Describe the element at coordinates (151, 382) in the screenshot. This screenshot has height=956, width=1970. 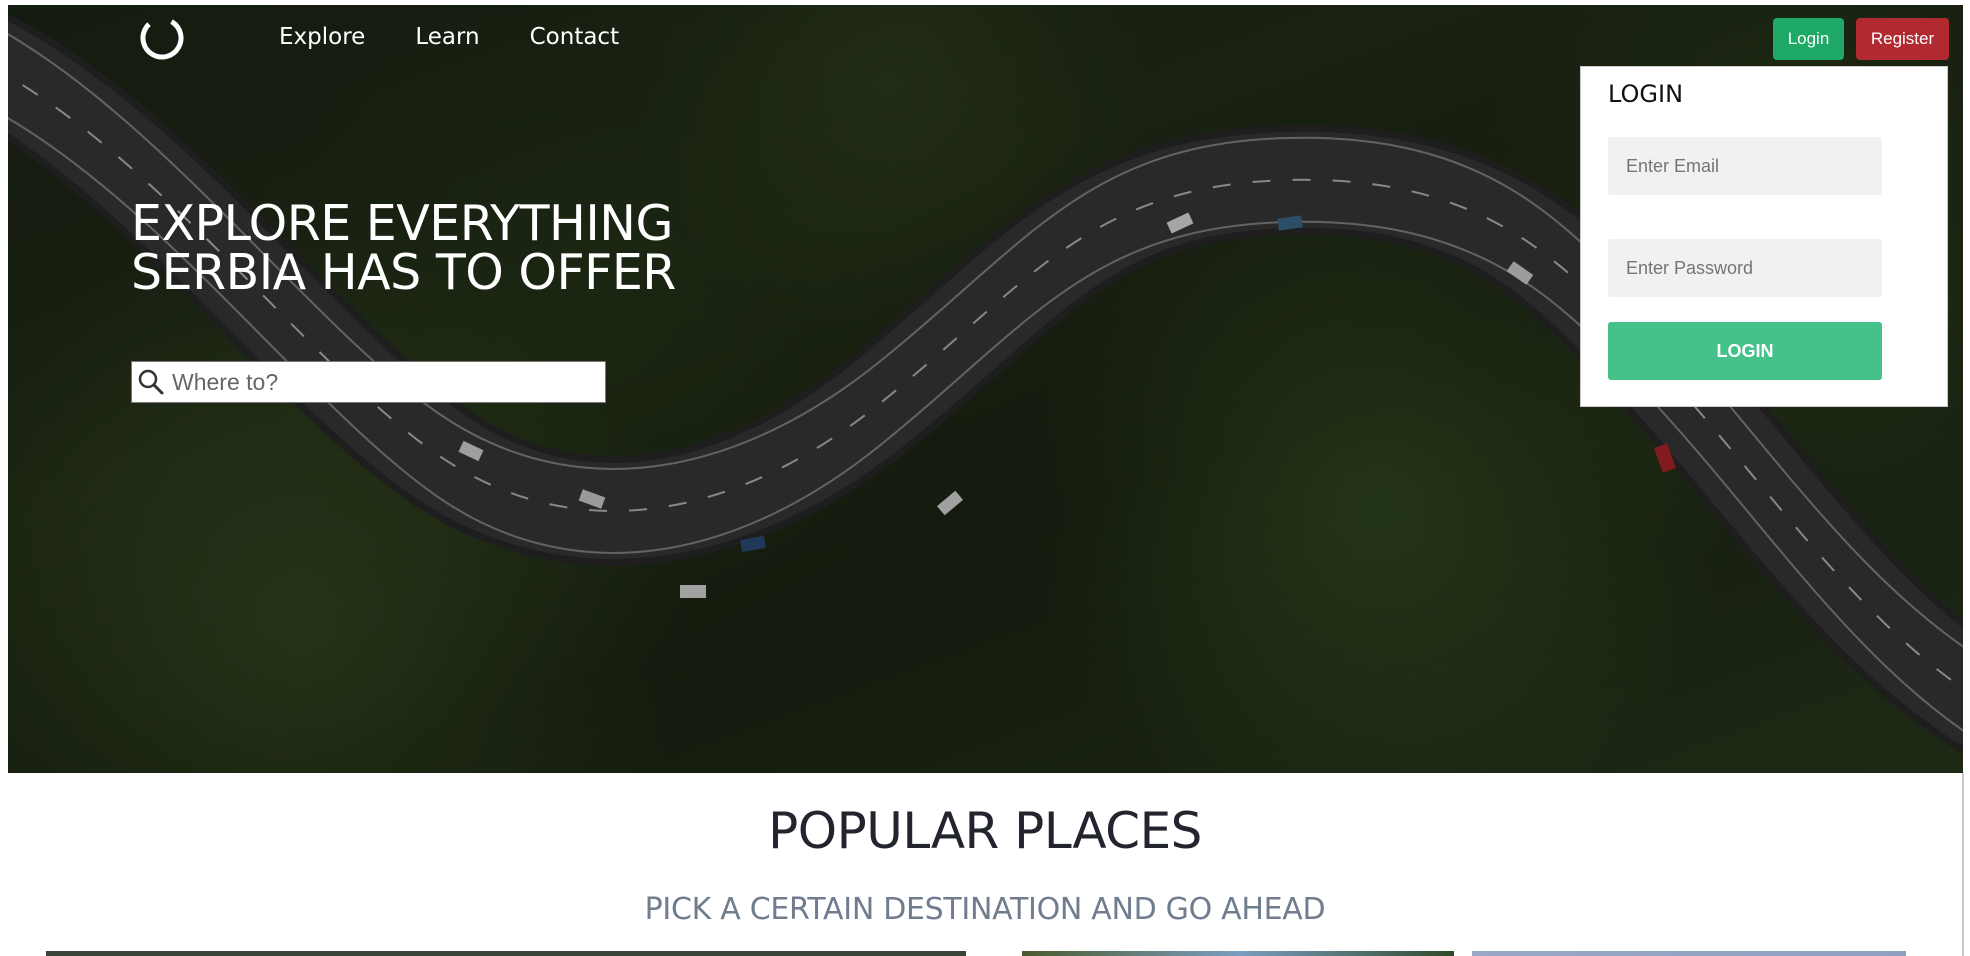
I see `search-icon` at that location.